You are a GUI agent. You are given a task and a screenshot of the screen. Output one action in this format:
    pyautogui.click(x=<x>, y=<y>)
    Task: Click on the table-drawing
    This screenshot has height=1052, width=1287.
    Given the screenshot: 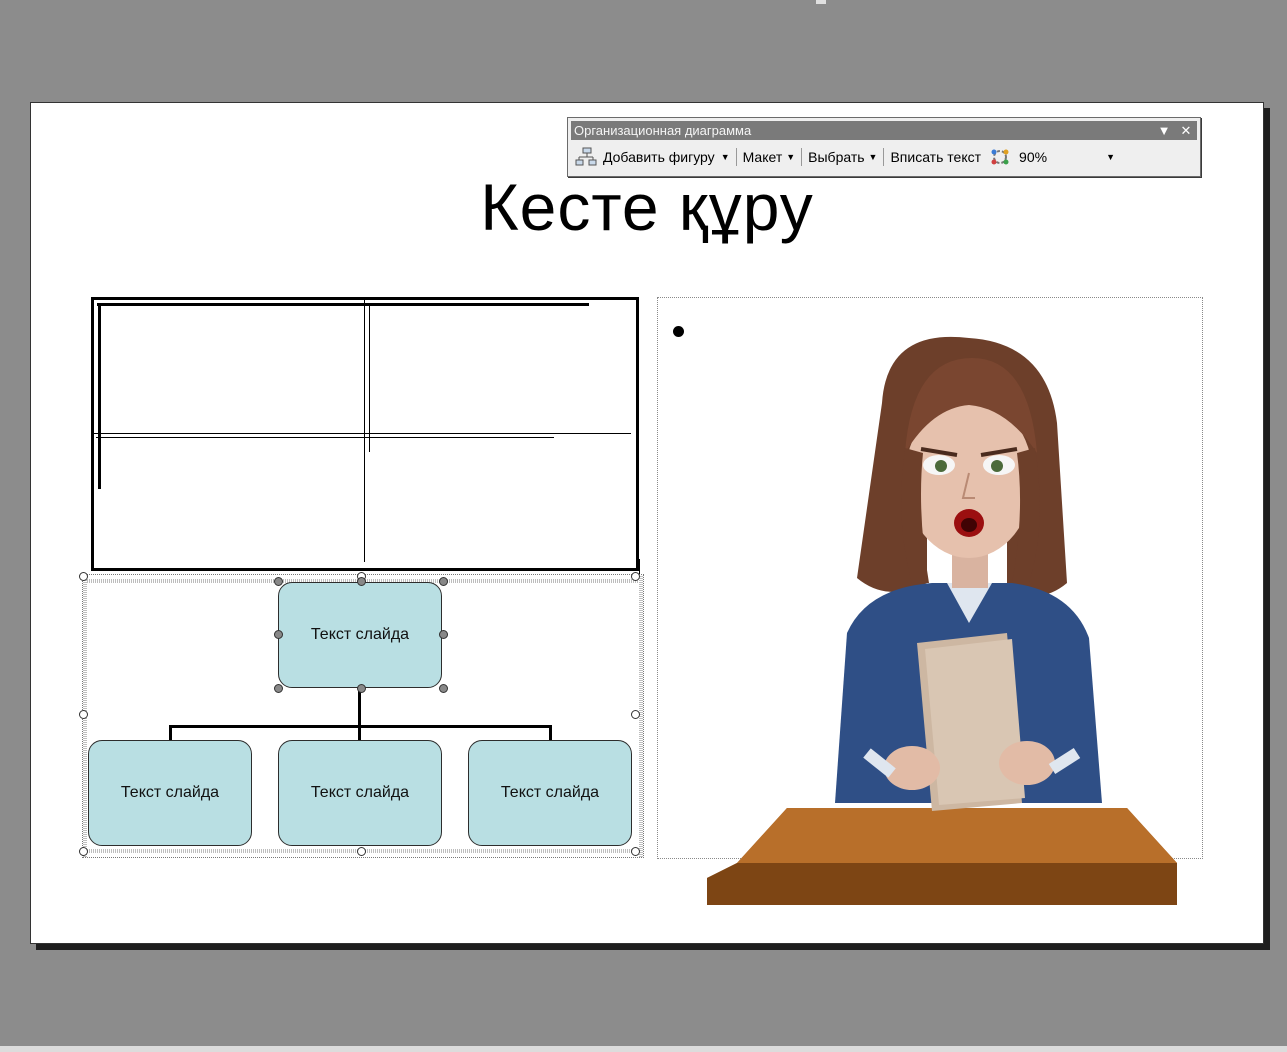 What is the action you would take?
    pyautogui.click(x=365, y=434)
    